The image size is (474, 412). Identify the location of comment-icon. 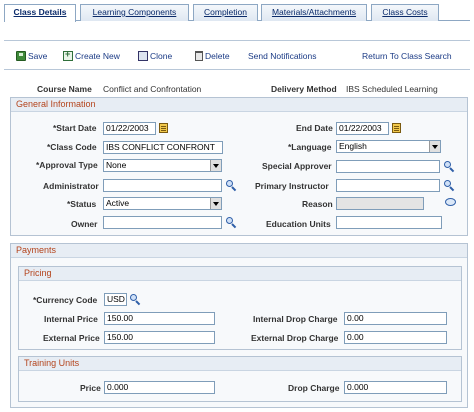
(450, 202).